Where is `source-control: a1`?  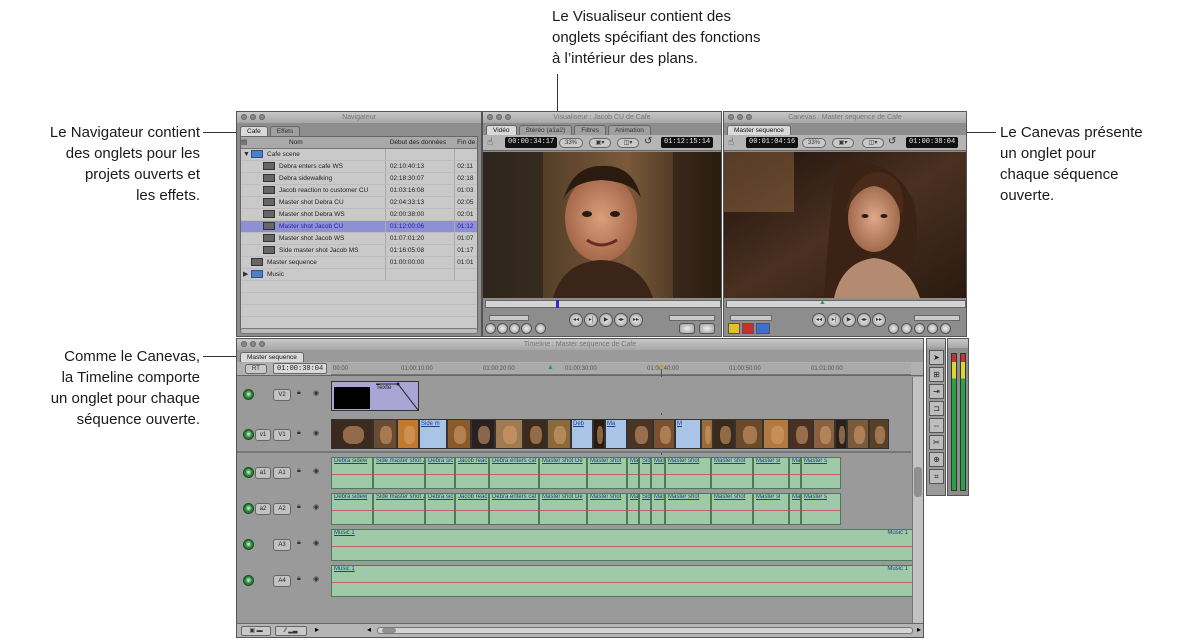
source-control: a1 is located at coordinates (263, 473).